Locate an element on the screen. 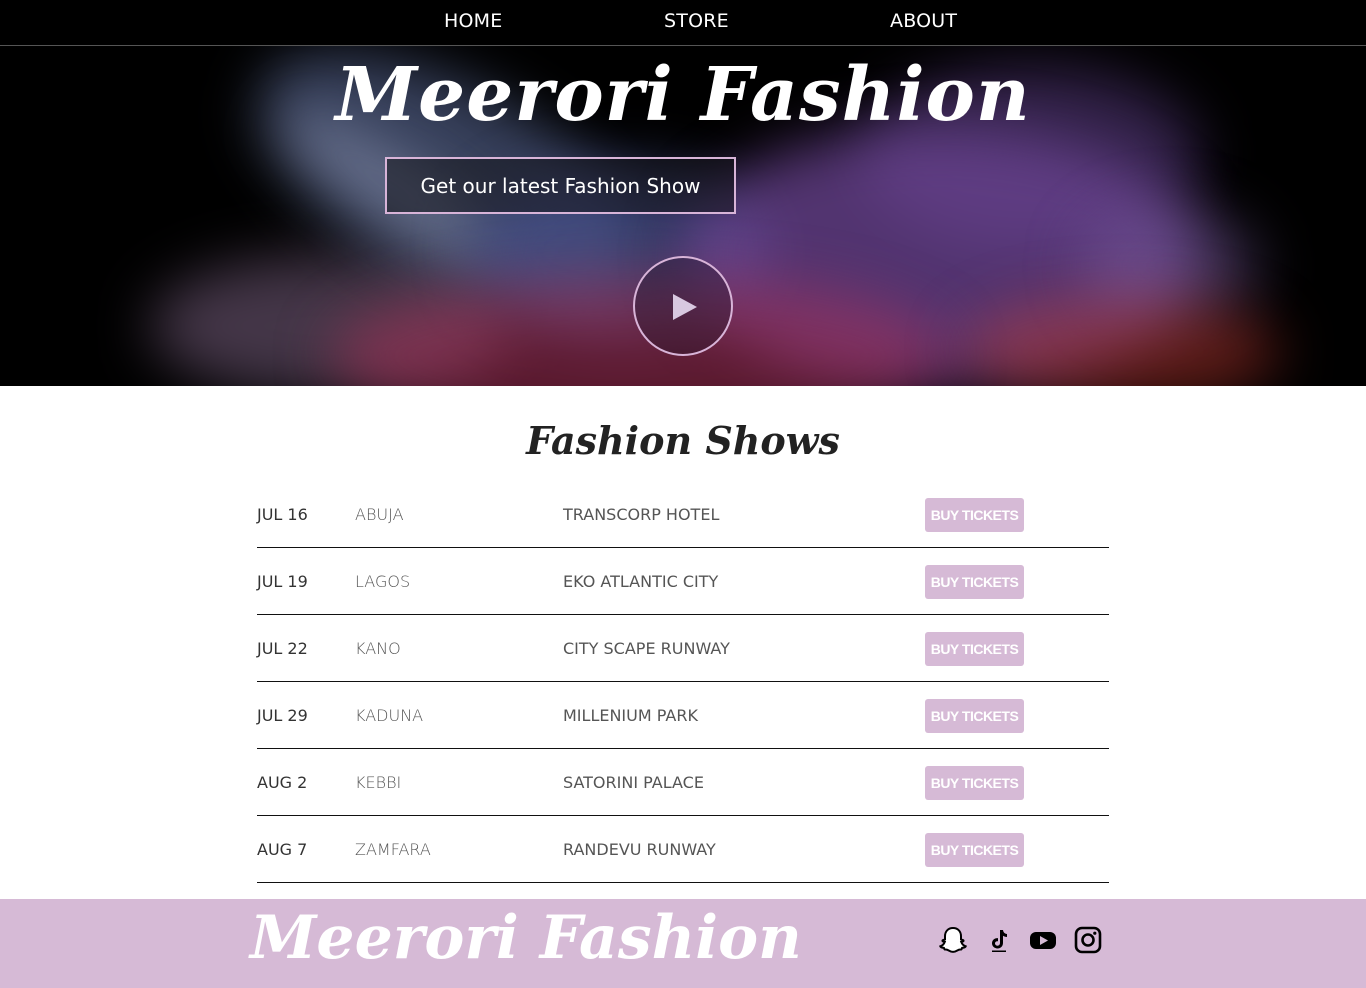 Image resolution: width=1366 pixels, height=988 pixels. nav-home-link: HOME is located at coordinates (473, 21).